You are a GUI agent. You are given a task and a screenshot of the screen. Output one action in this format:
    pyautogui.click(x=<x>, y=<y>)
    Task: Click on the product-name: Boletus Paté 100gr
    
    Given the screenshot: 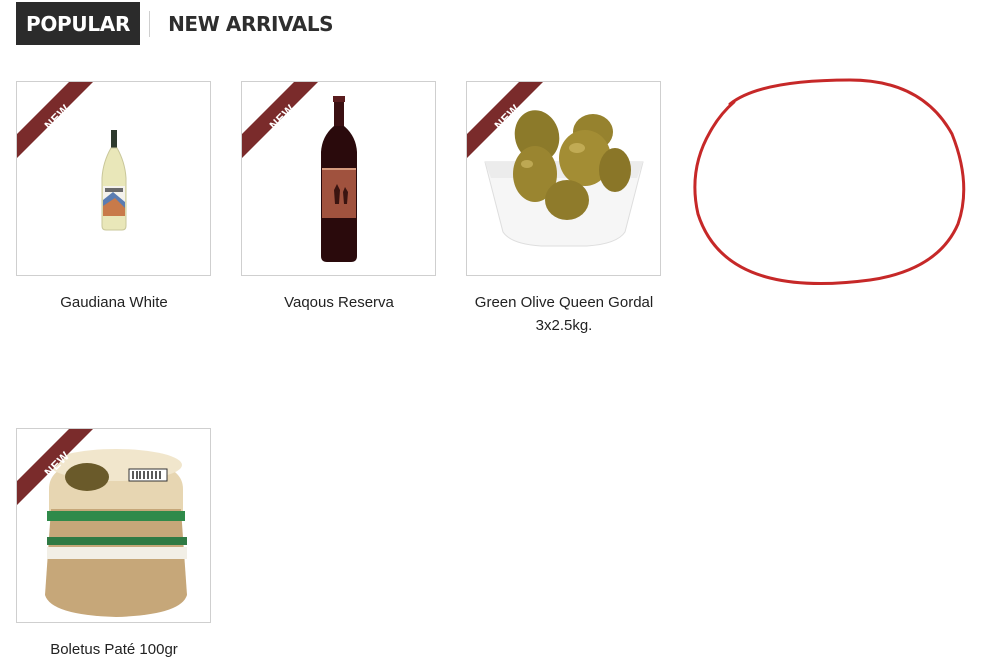 What is the action you would take?
    pyautogui.click(x=114, y=649)
    